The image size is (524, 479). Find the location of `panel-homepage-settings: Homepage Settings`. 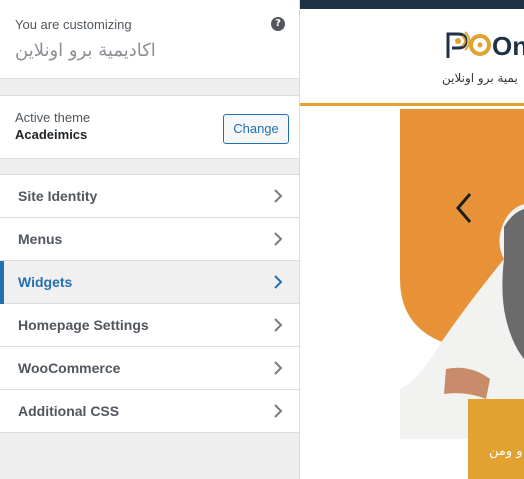

panel-homepage-settings: Homepage Settings is located at coordinates (149, 325).